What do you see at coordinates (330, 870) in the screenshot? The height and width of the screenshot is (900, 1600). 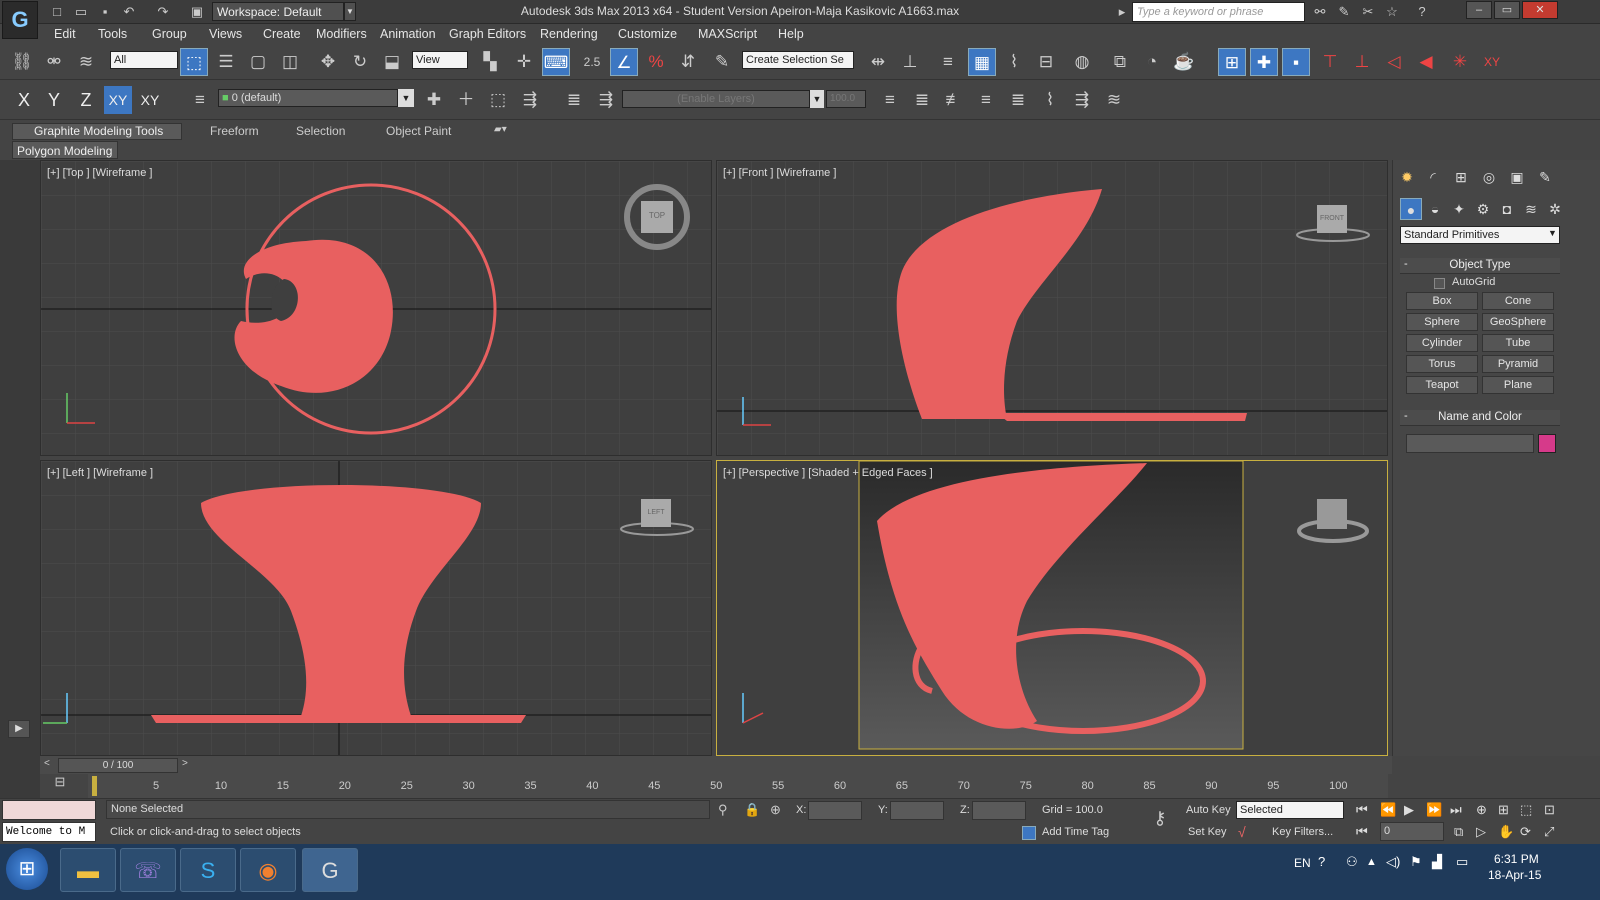 I see `3dsmax-taskbar-icon: G` at bounding box center [330, 870].